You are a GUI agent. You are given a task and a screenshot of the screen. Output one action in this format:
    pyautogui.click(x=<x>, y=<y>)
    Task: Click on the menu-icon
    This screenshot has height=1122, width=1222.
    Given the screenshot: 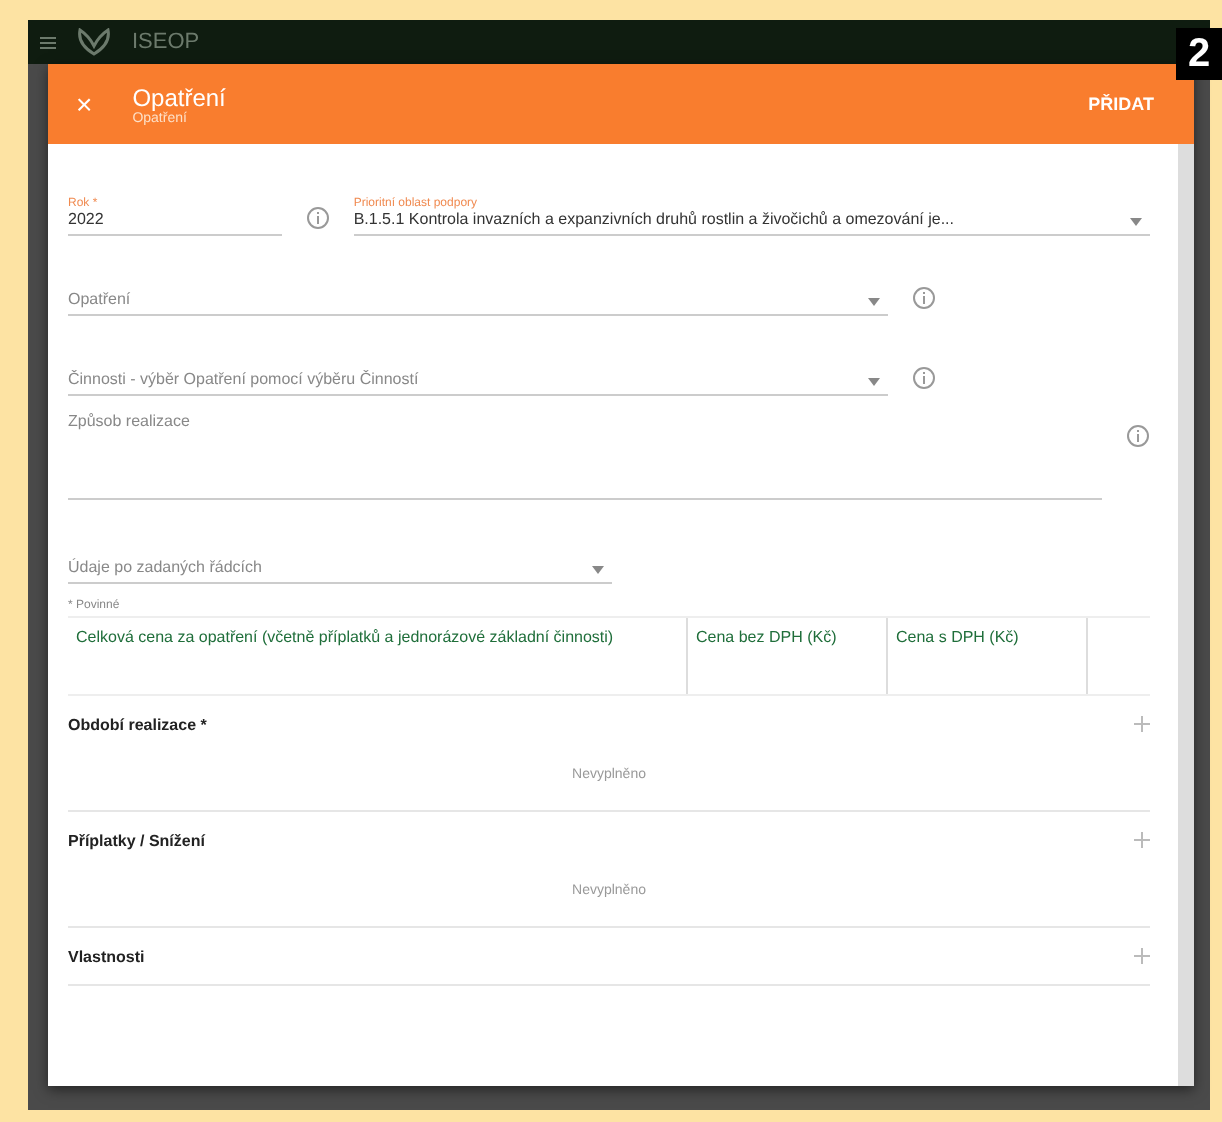 What is the action you would take?
    pyautogui.click(x=48, y=42)
    